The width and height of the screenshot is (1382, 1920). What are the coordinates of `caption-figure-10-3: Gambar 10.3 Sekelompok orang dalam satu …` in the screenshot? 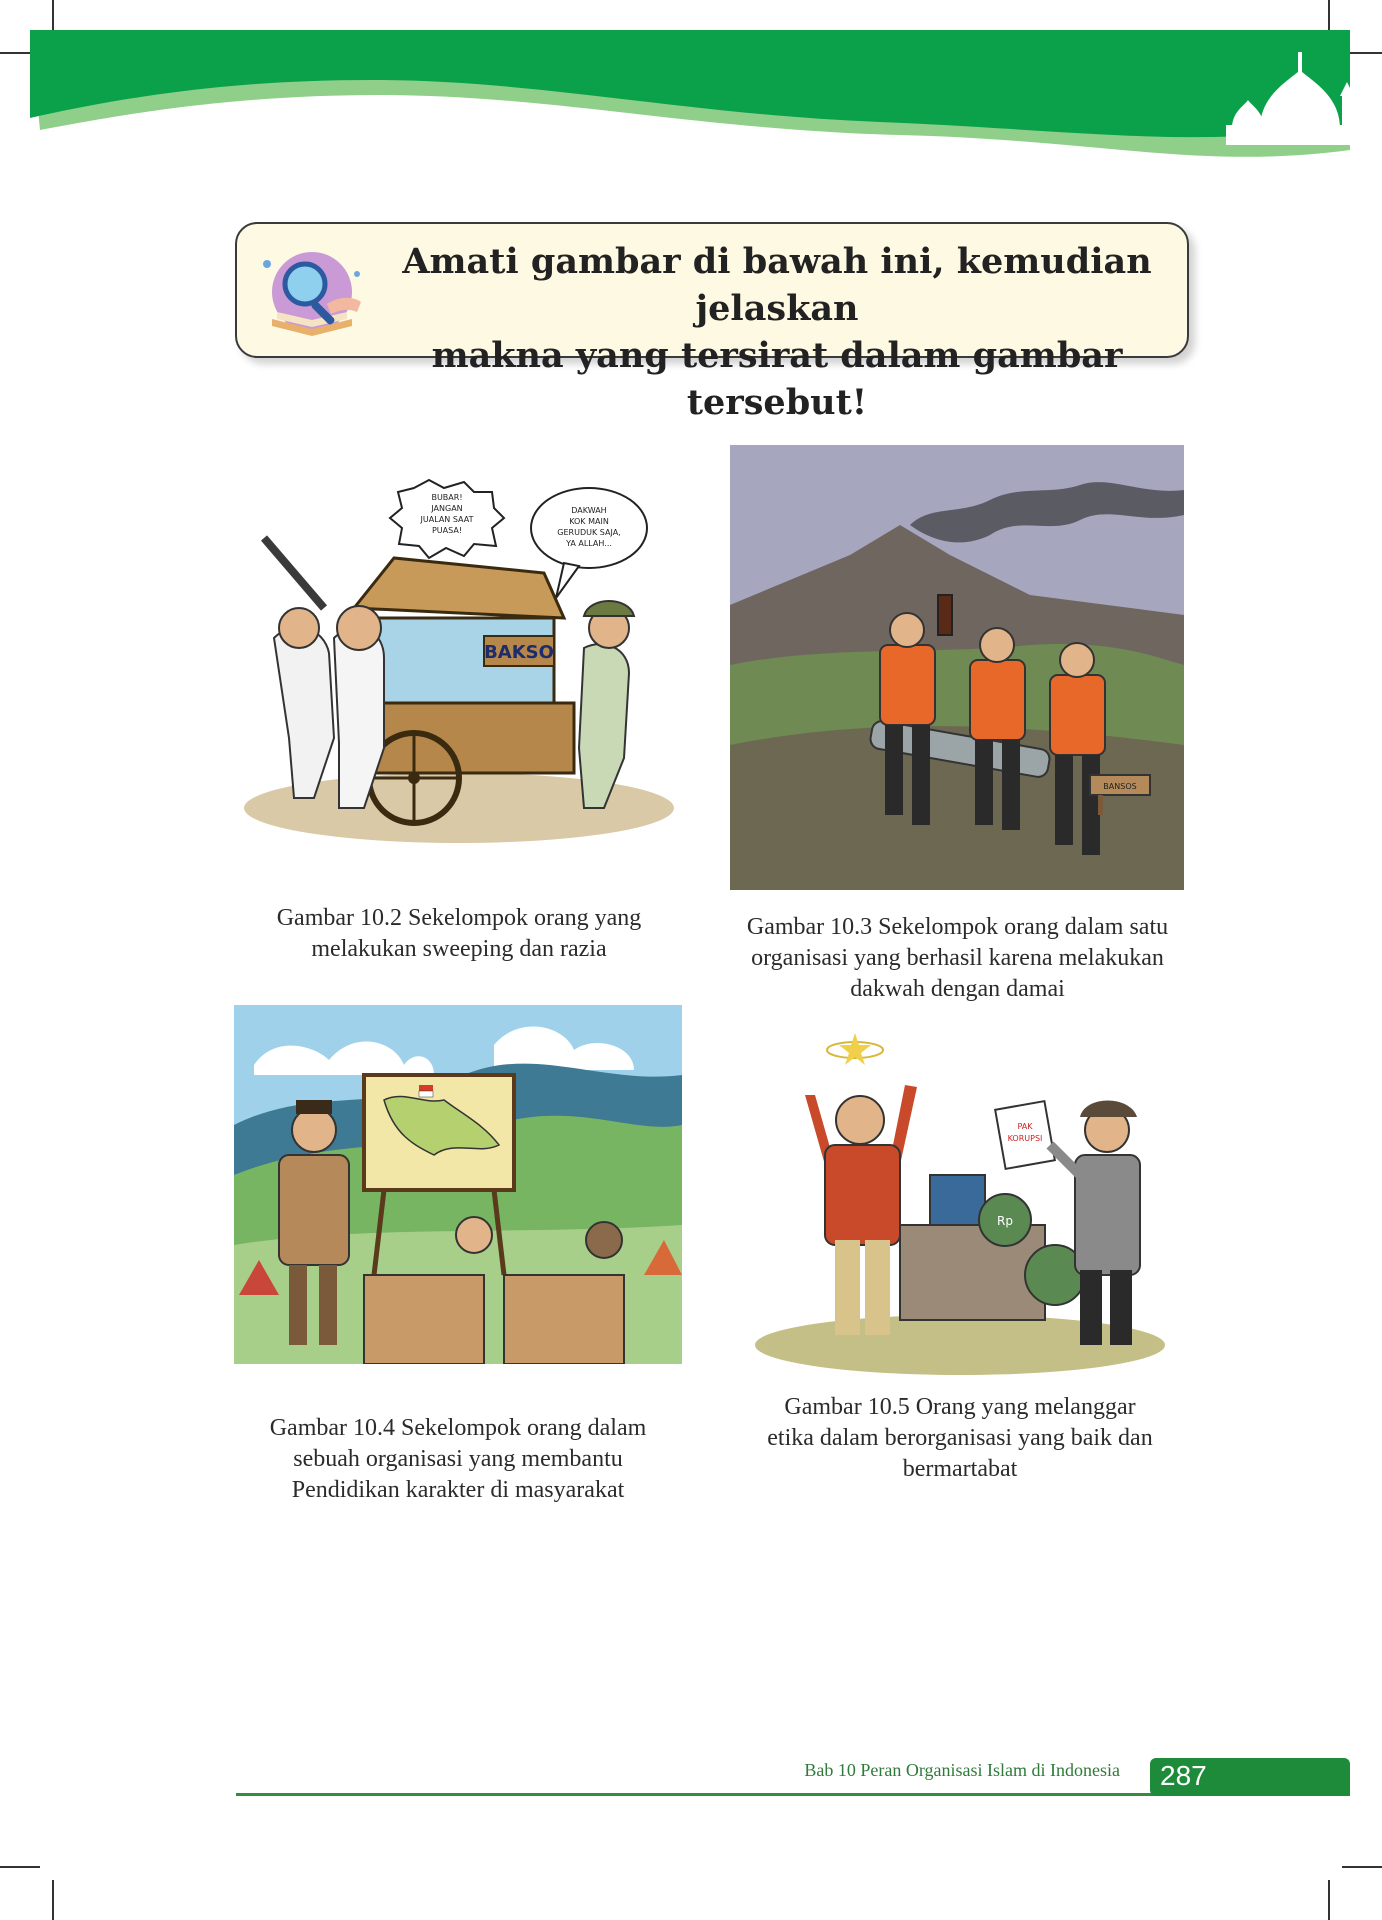 It's located at (957, 958).